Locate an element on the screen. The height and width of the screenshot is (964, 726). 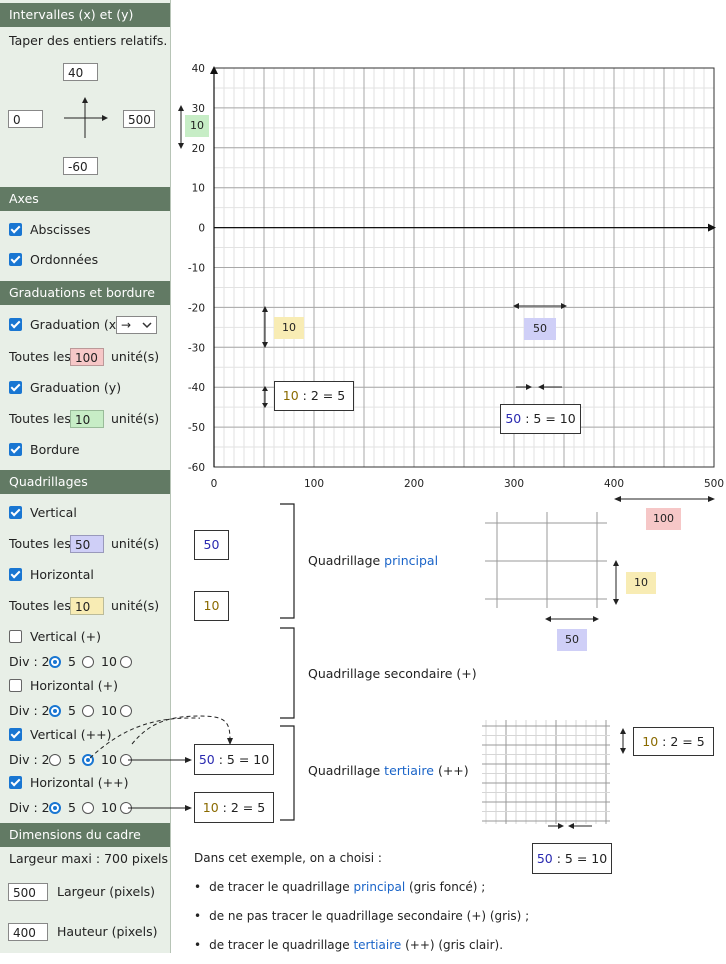
x-grad-badge: 100 is located at coordinates (663, 519).